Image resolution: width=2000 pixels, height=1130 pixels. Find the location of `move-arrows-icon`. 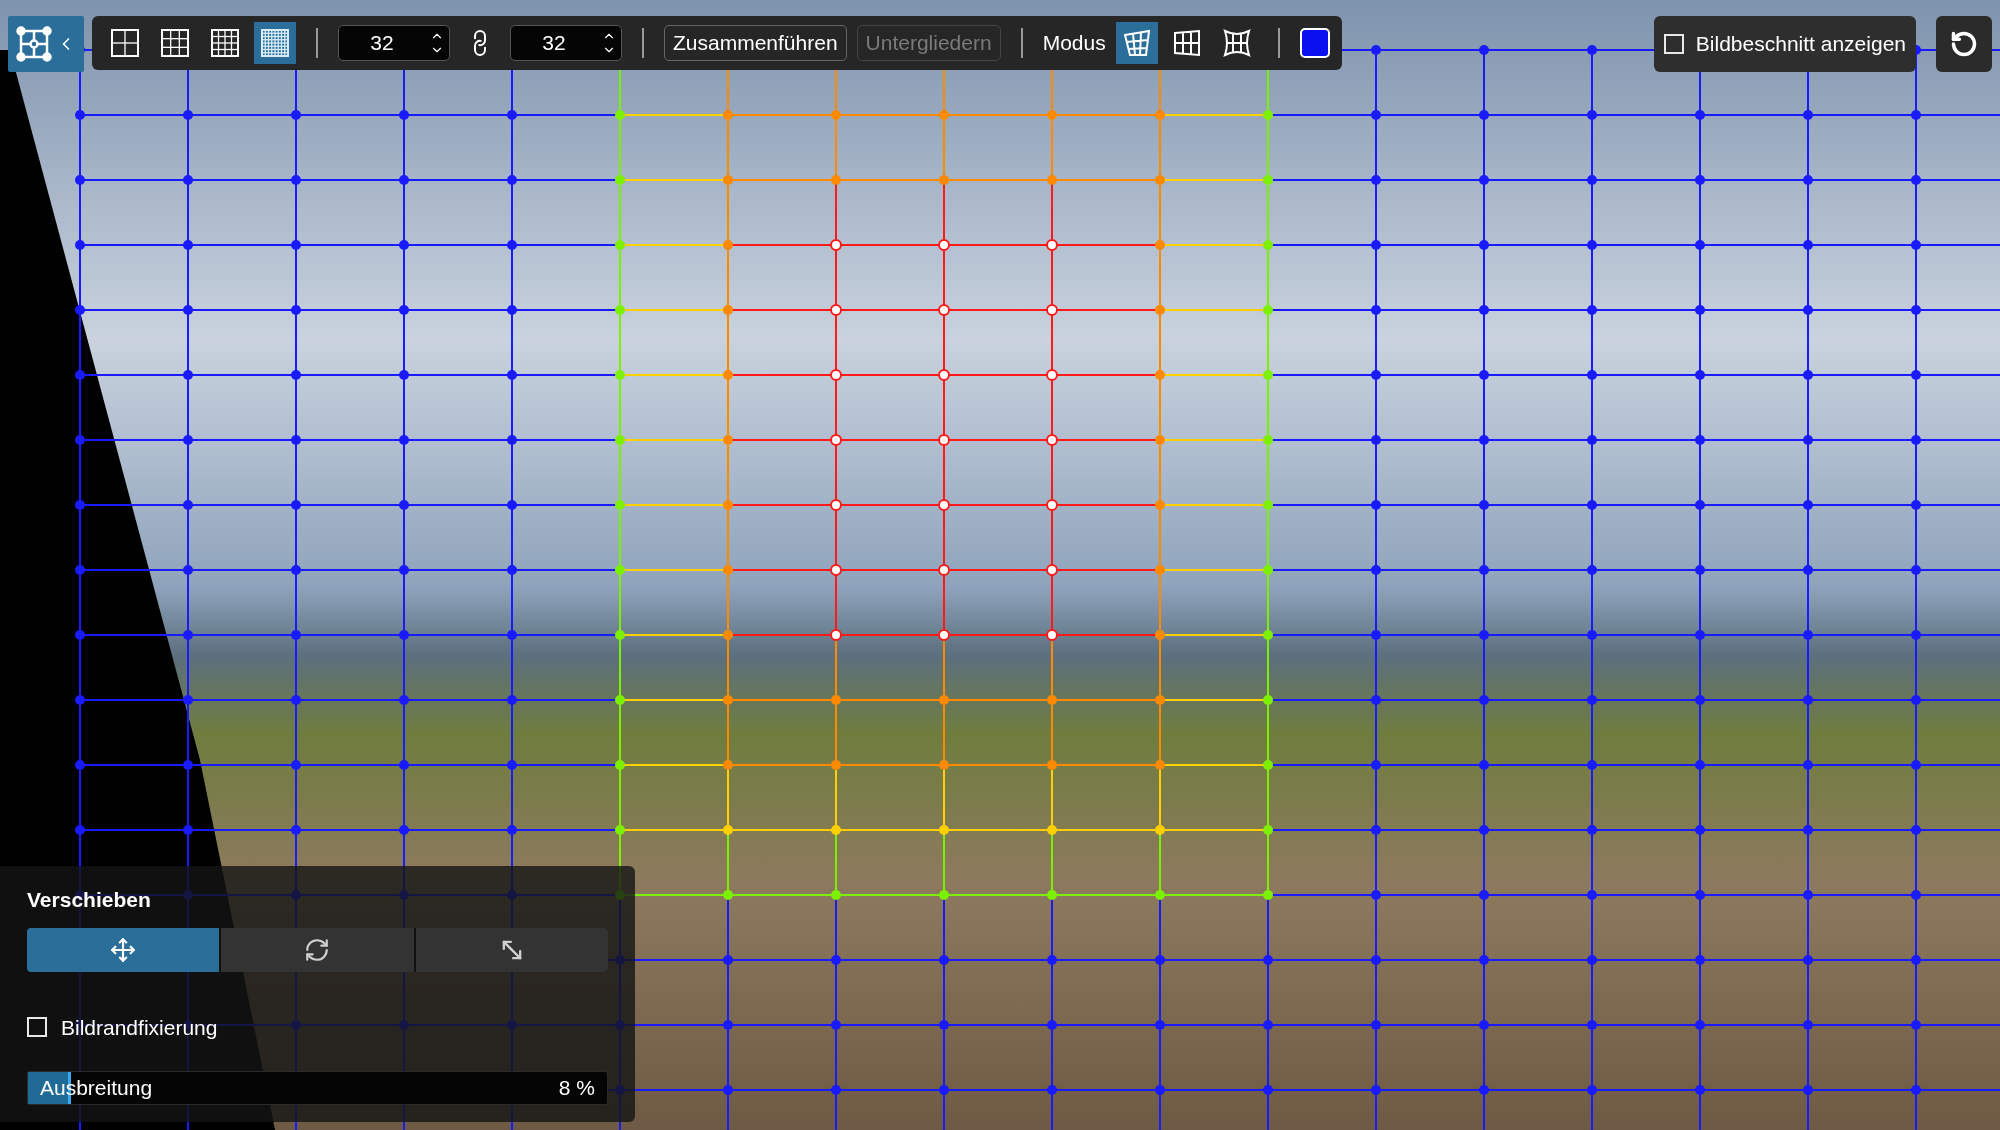

move-arrows-icon is located at coordinates (123, 949).